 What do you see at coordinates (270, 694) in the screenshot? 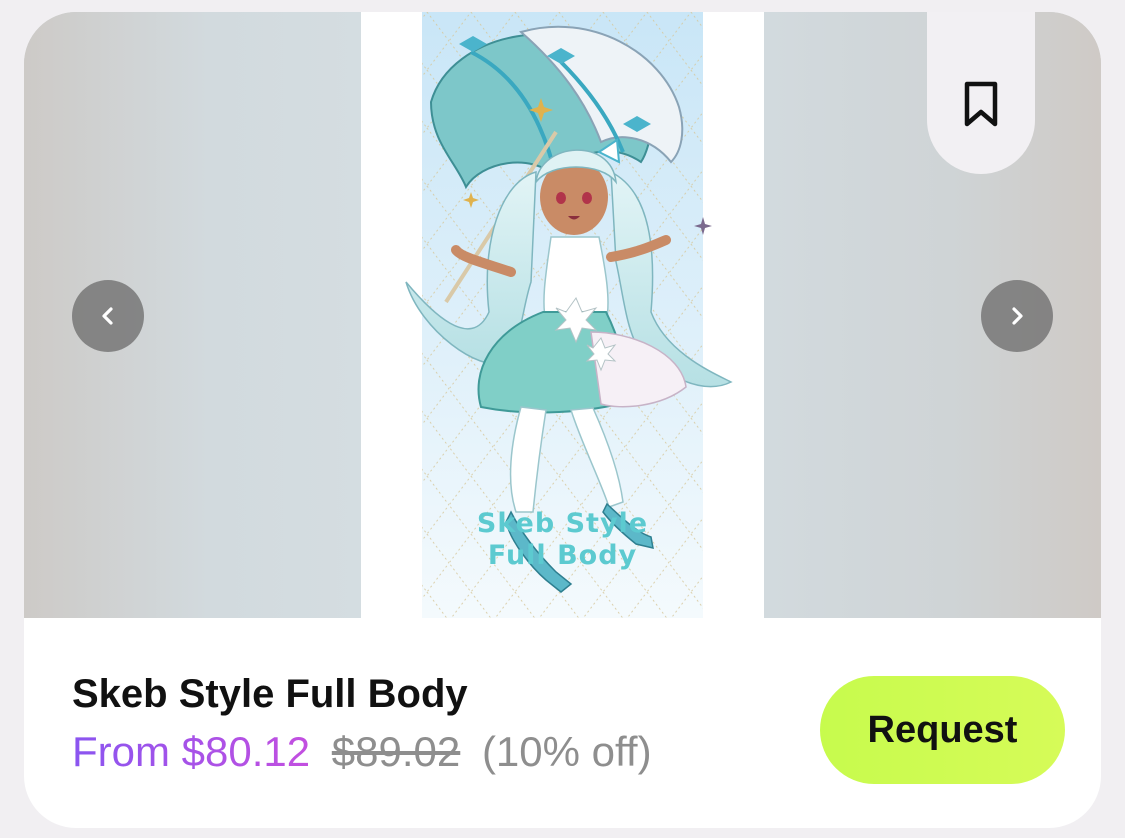
I see `product-title: Skeb Style Full Body` at bounding box center [270, 694].